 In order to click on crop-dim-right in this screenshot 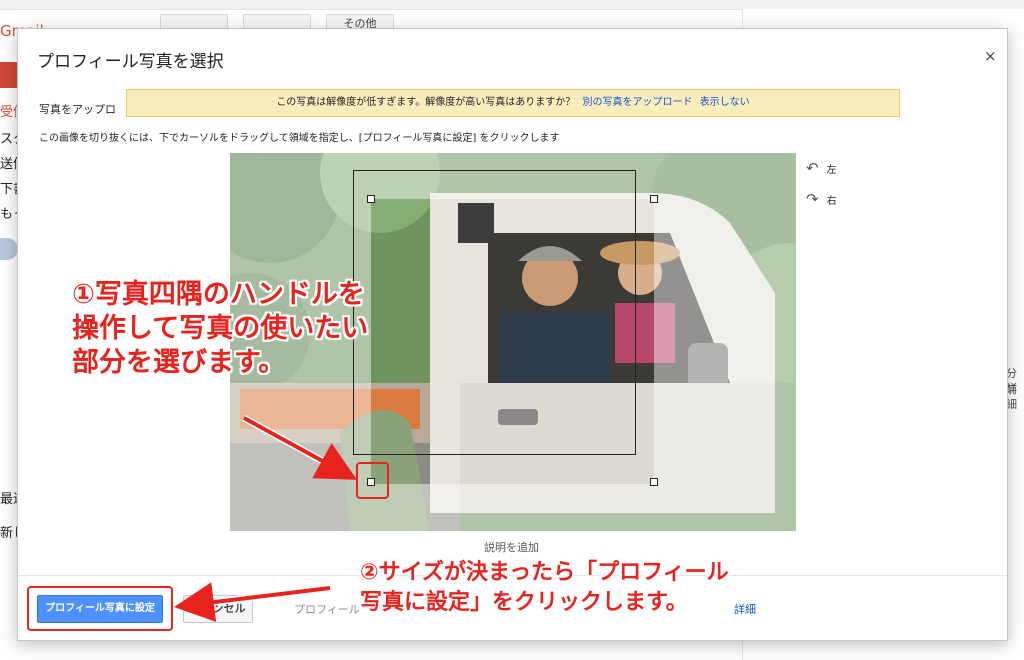, I will do `click(725, 341)`.